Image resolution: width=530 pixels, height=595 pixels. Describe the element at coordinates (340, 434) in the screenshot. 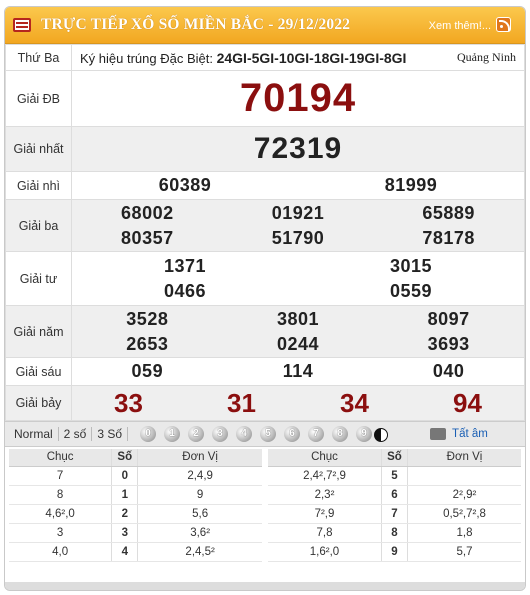

I see `digit-ball-8: 8` at that location.